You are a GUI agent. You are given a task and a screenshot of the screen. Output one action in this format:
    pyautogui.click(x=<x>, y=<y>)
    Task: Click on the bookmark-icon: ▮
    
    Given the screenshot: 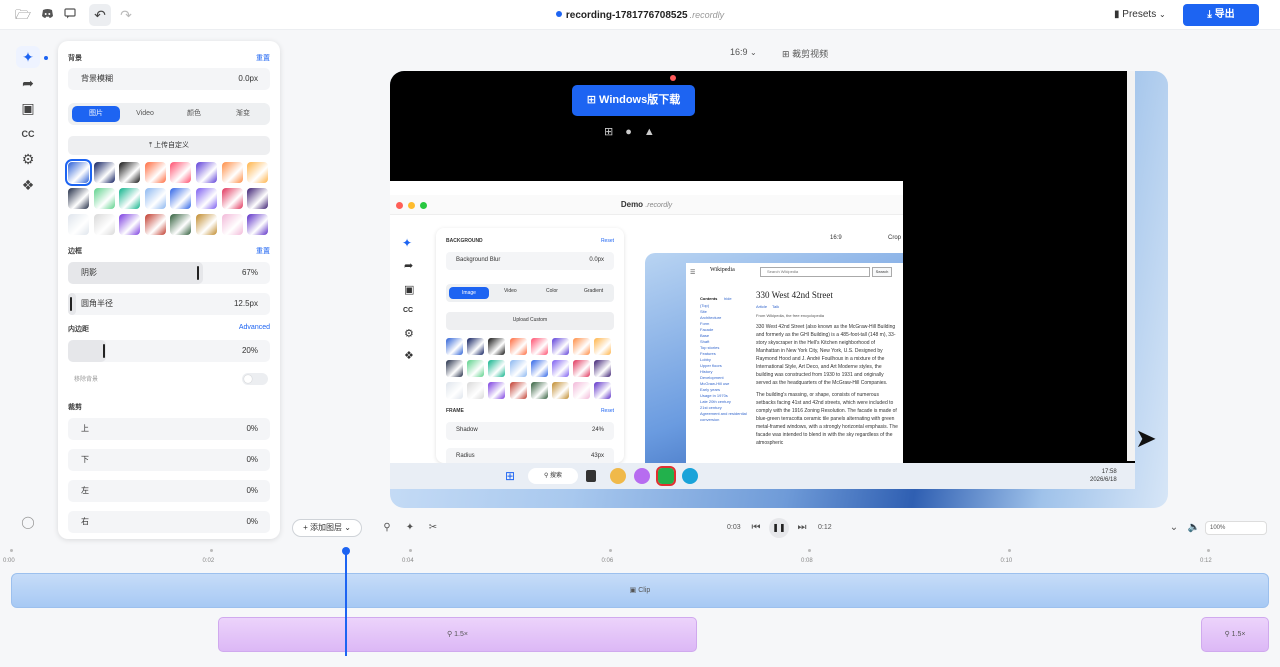 What is the action you would take?
    pyautogui.click(x=1117, y=14)
    